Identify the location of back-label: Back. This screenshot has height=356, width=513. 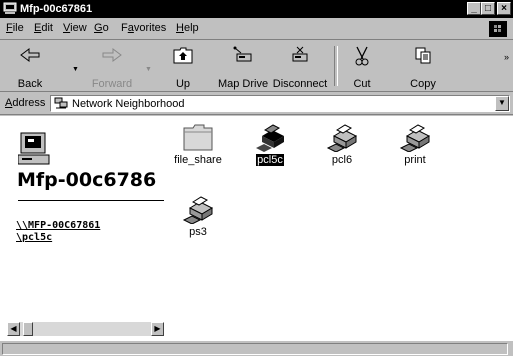
(30, 84).